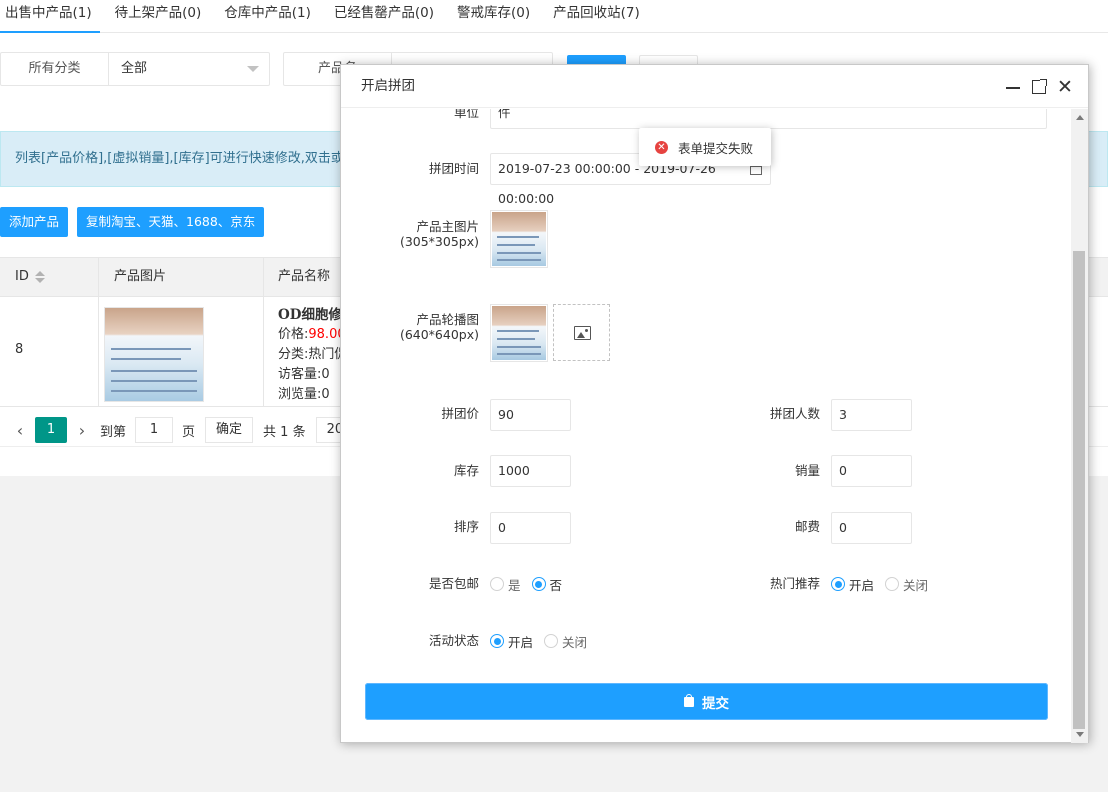 The width and height of the screenshot is (1108, 792). I want to click on carousel-hint: (640*640px), so click(439, 334).